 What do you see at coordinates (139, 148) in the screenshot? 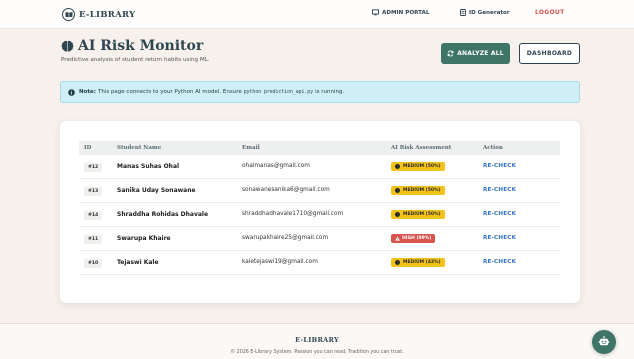
I see `column-header-name: Student Name` at bounding box center [139, 148].